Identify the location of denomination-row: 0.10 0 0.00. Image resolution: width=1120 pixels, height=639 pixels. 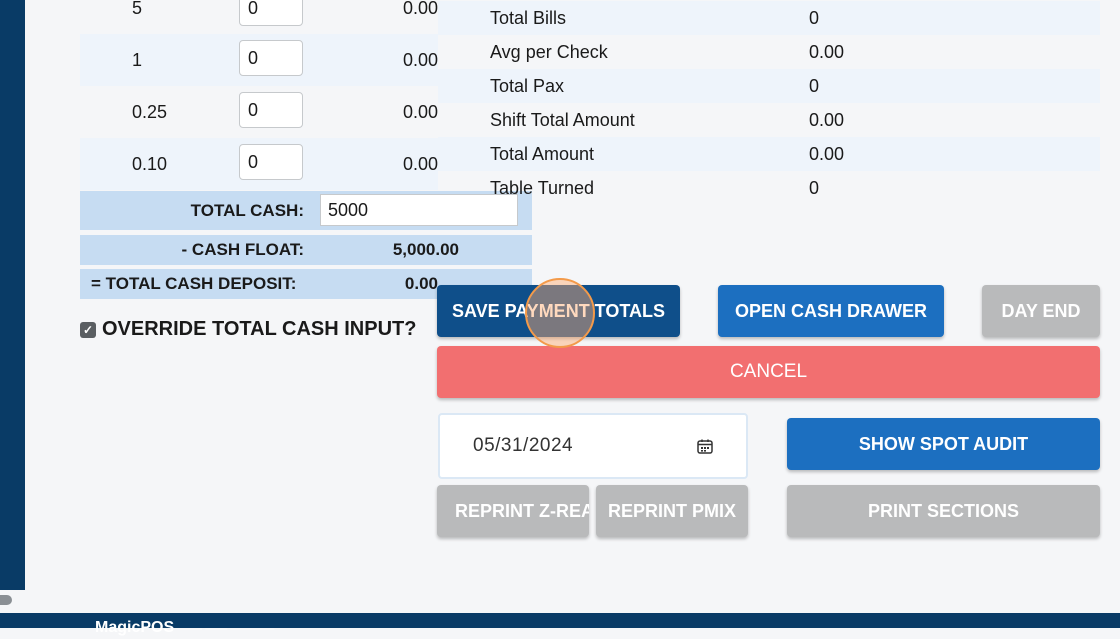
(259, 164).